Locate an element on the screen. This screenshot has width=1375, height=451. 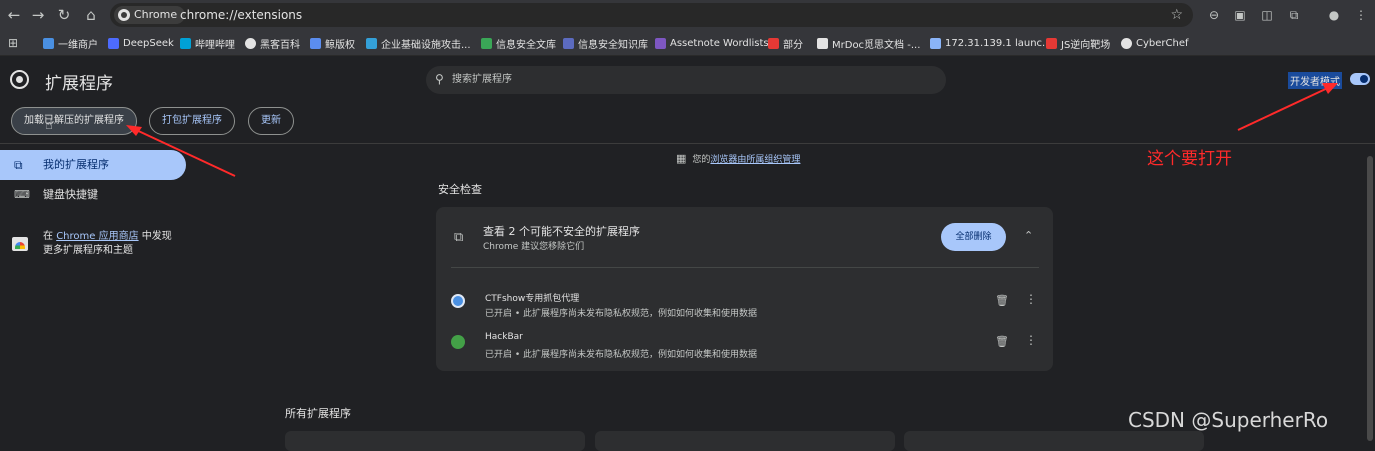
webstore-icon is located at coordinates (20, 244).